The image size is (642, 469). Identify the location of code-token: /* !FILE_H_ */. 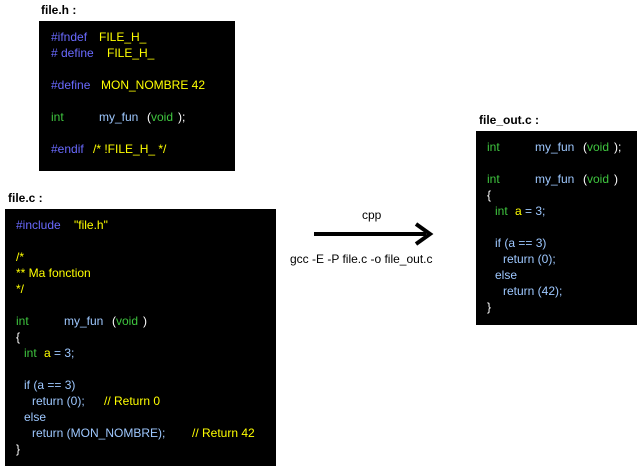
(130, 149).